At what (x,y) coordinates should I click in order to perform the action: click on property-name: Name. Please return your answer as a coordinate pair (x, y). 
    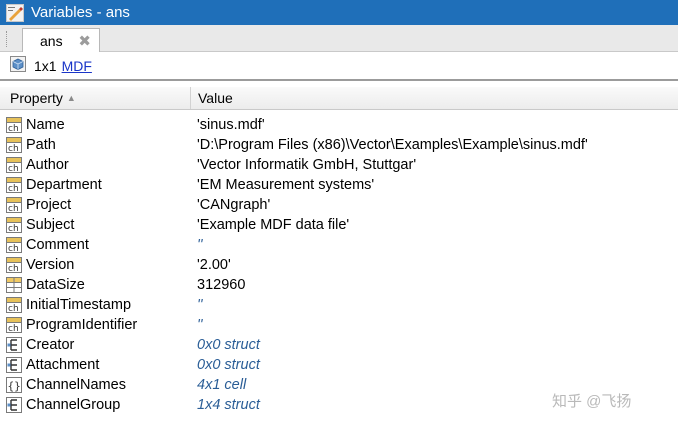
    Looking at the image, I should click on (45, 125).